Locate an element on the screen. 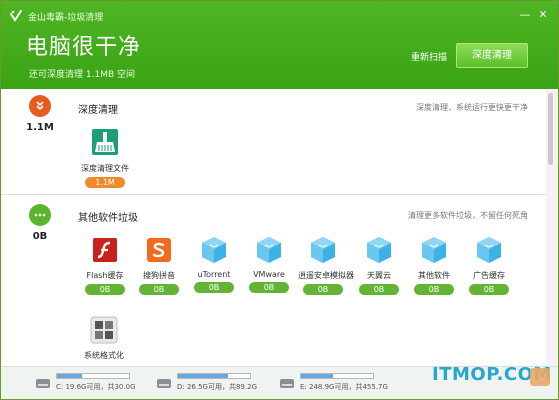 This screenshot has width=559, height=400. tile-flash-cache: Flash缓存 0B is located at coordinates (105, 265).